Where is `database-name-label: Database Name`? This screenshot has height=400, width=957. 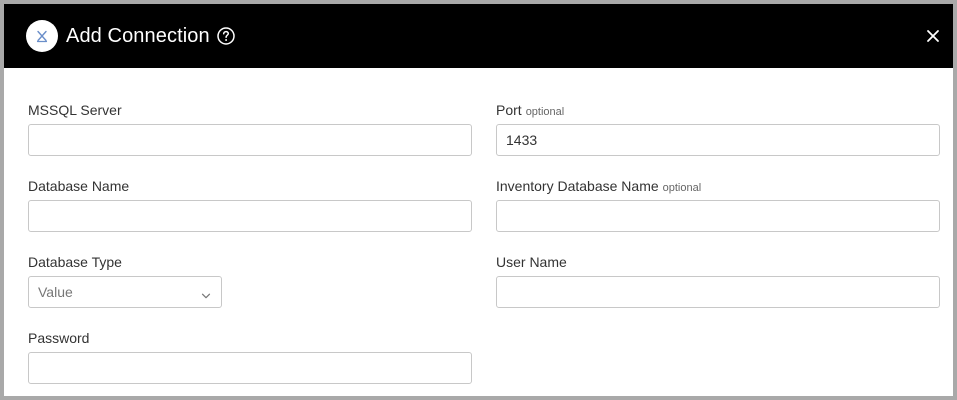
database-name-label: Database Name is located at coordinates (79, 186).